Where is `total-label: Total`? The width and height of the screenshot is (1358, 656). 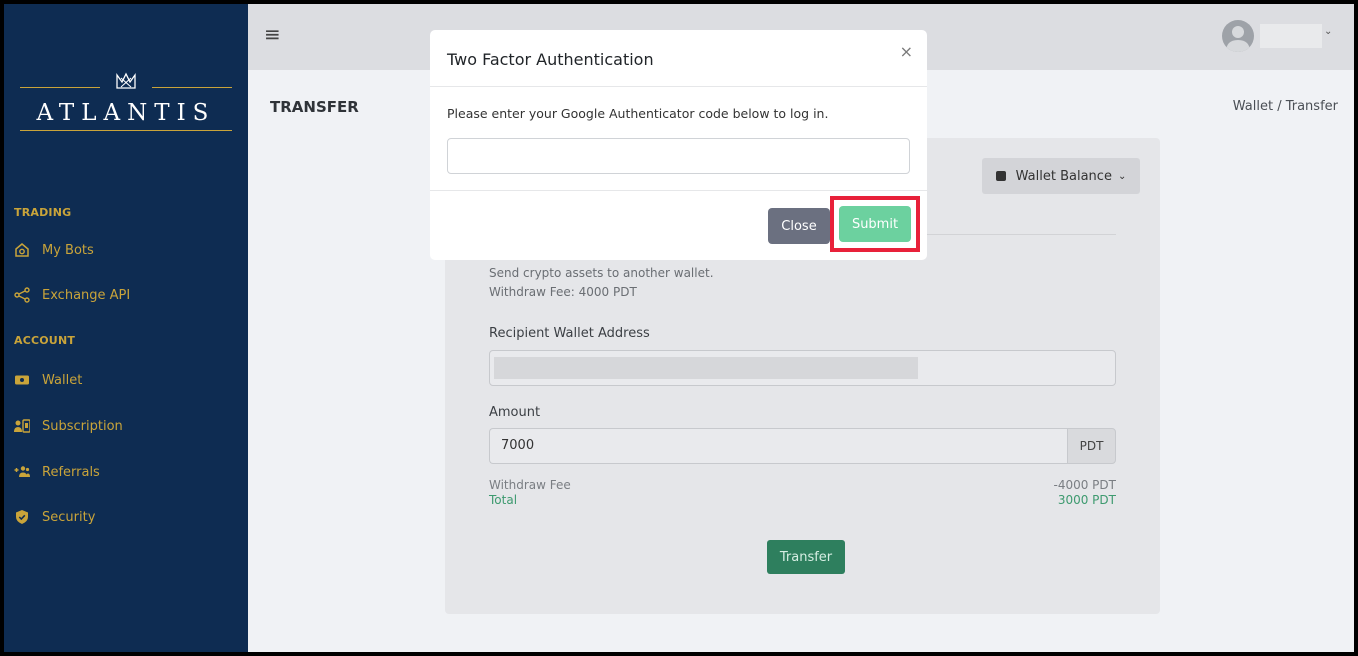
total-label: Total is located at coordinates (503, 500).